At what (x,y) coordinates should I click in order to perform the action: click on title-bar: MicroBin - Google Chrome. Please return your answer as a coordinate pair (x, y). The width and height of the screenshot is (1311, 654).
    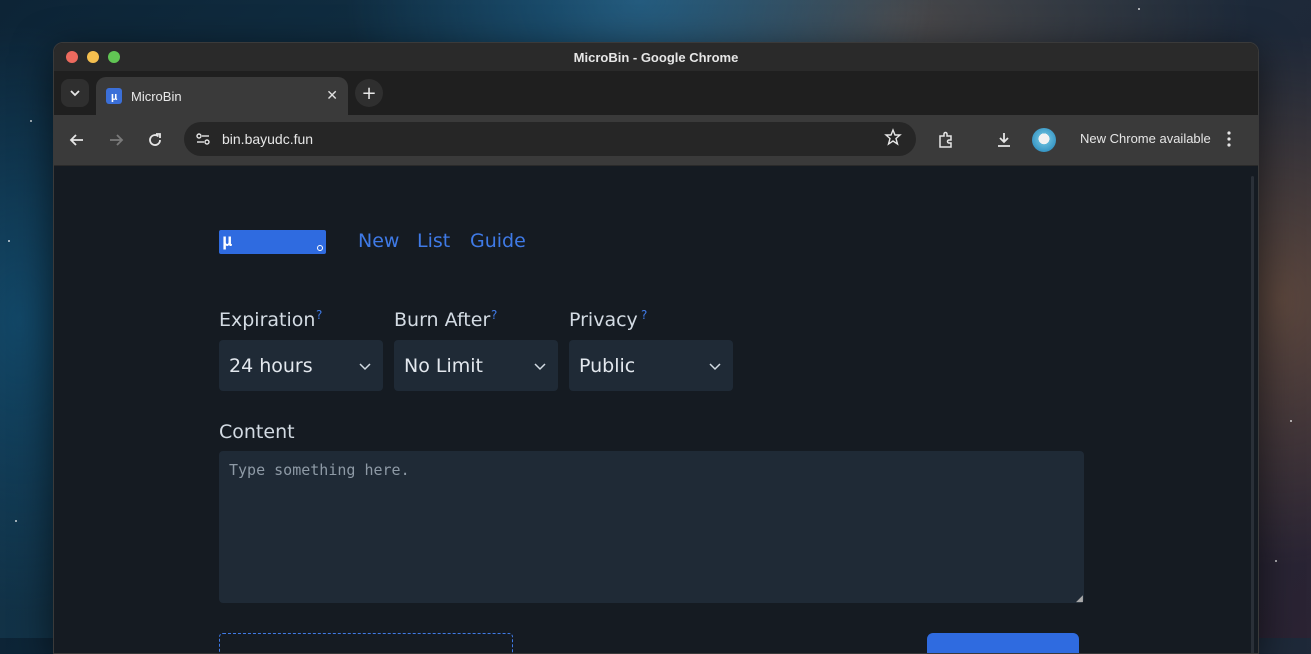
    Looking at the image, I should click on (656, 57).